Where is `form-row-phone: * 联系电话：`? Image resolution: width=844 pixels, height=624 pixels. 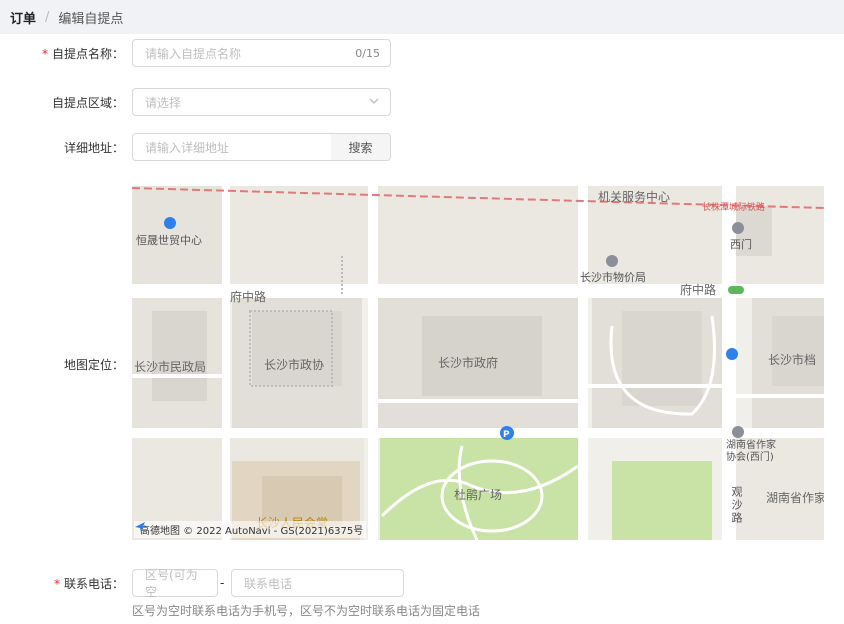 form-row-phone: * 联系电话： is located at coordinates (422, 583).